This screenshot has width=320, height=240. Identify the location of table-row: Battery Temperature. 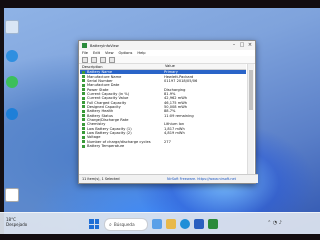
(163, 146).